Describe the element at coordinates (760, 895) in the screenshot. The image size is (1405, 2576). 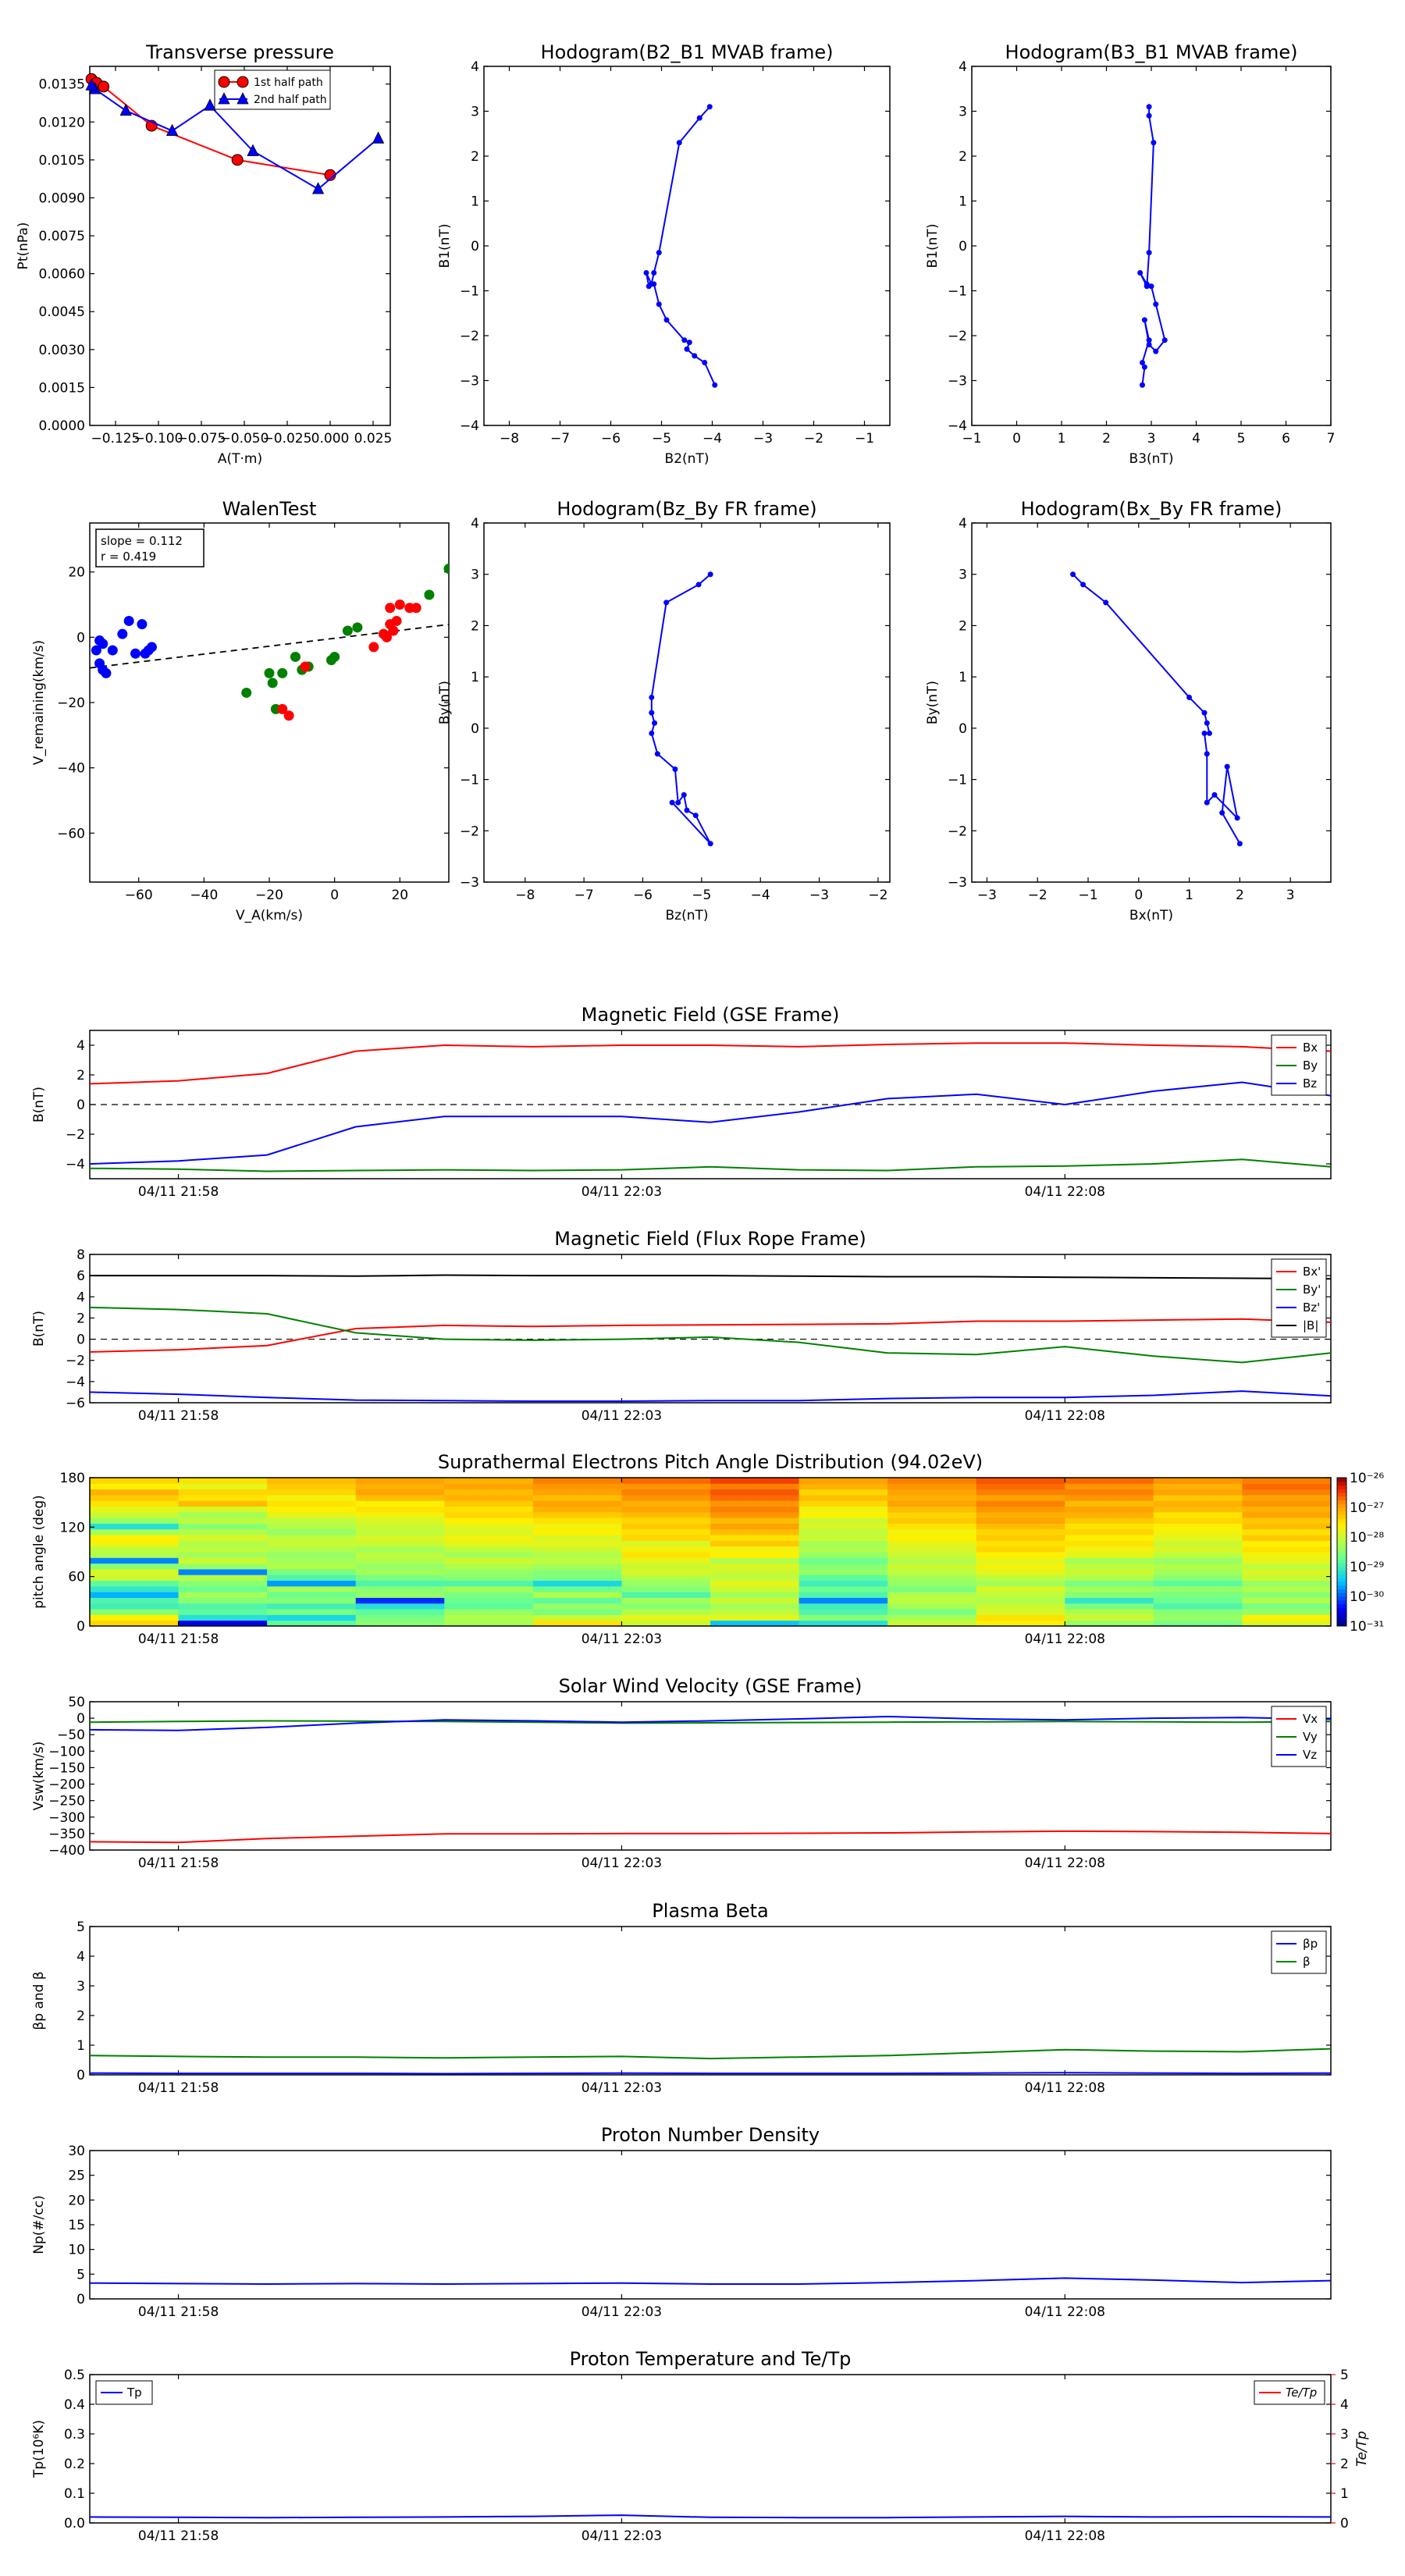
I see `h3-xtick-label: −4` at that location.